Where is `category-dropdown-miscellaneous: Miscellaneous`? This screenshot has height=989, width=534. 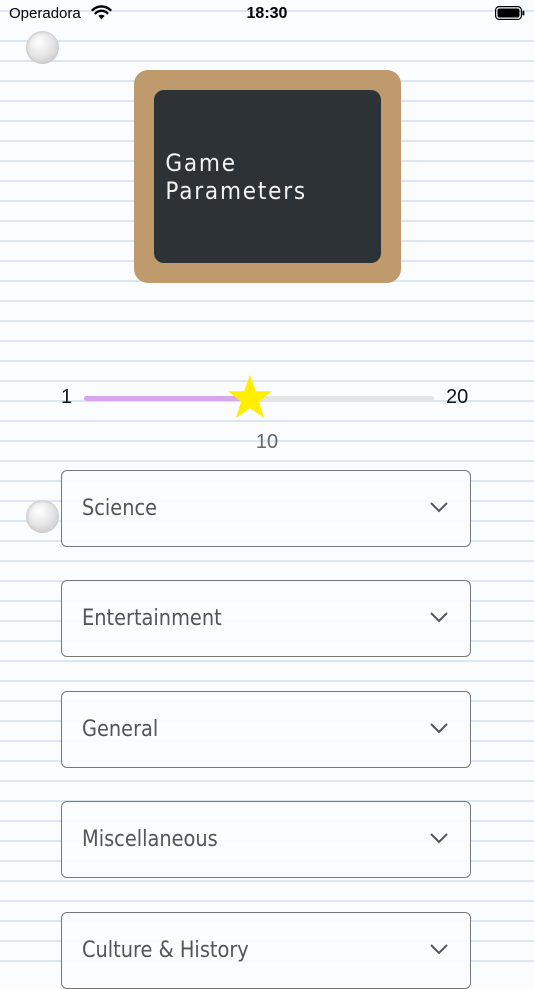
category-dropdown-miscellaneous: Miscellaneous is located at coordinates (266, 839).